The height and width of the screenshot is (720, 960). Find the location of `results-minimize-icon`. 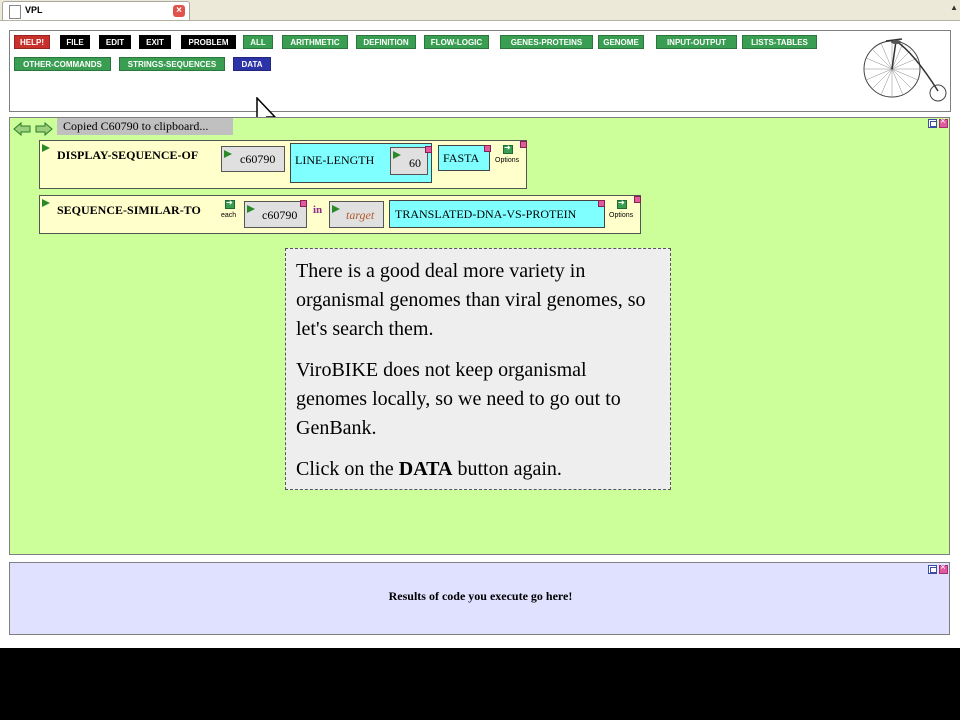

results-minimize-icon is located at coordinates (932, 569).